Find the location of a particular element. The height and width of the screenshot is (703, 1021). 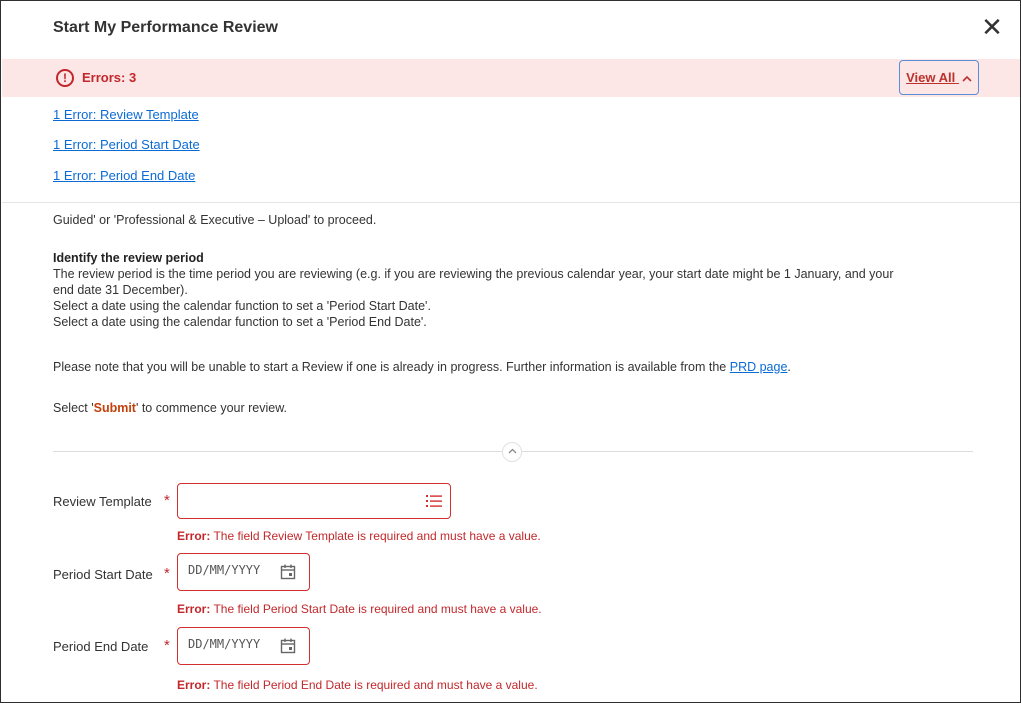

period-end-date-input: DD/MM/YYYY is located at coordinates (243, 646).